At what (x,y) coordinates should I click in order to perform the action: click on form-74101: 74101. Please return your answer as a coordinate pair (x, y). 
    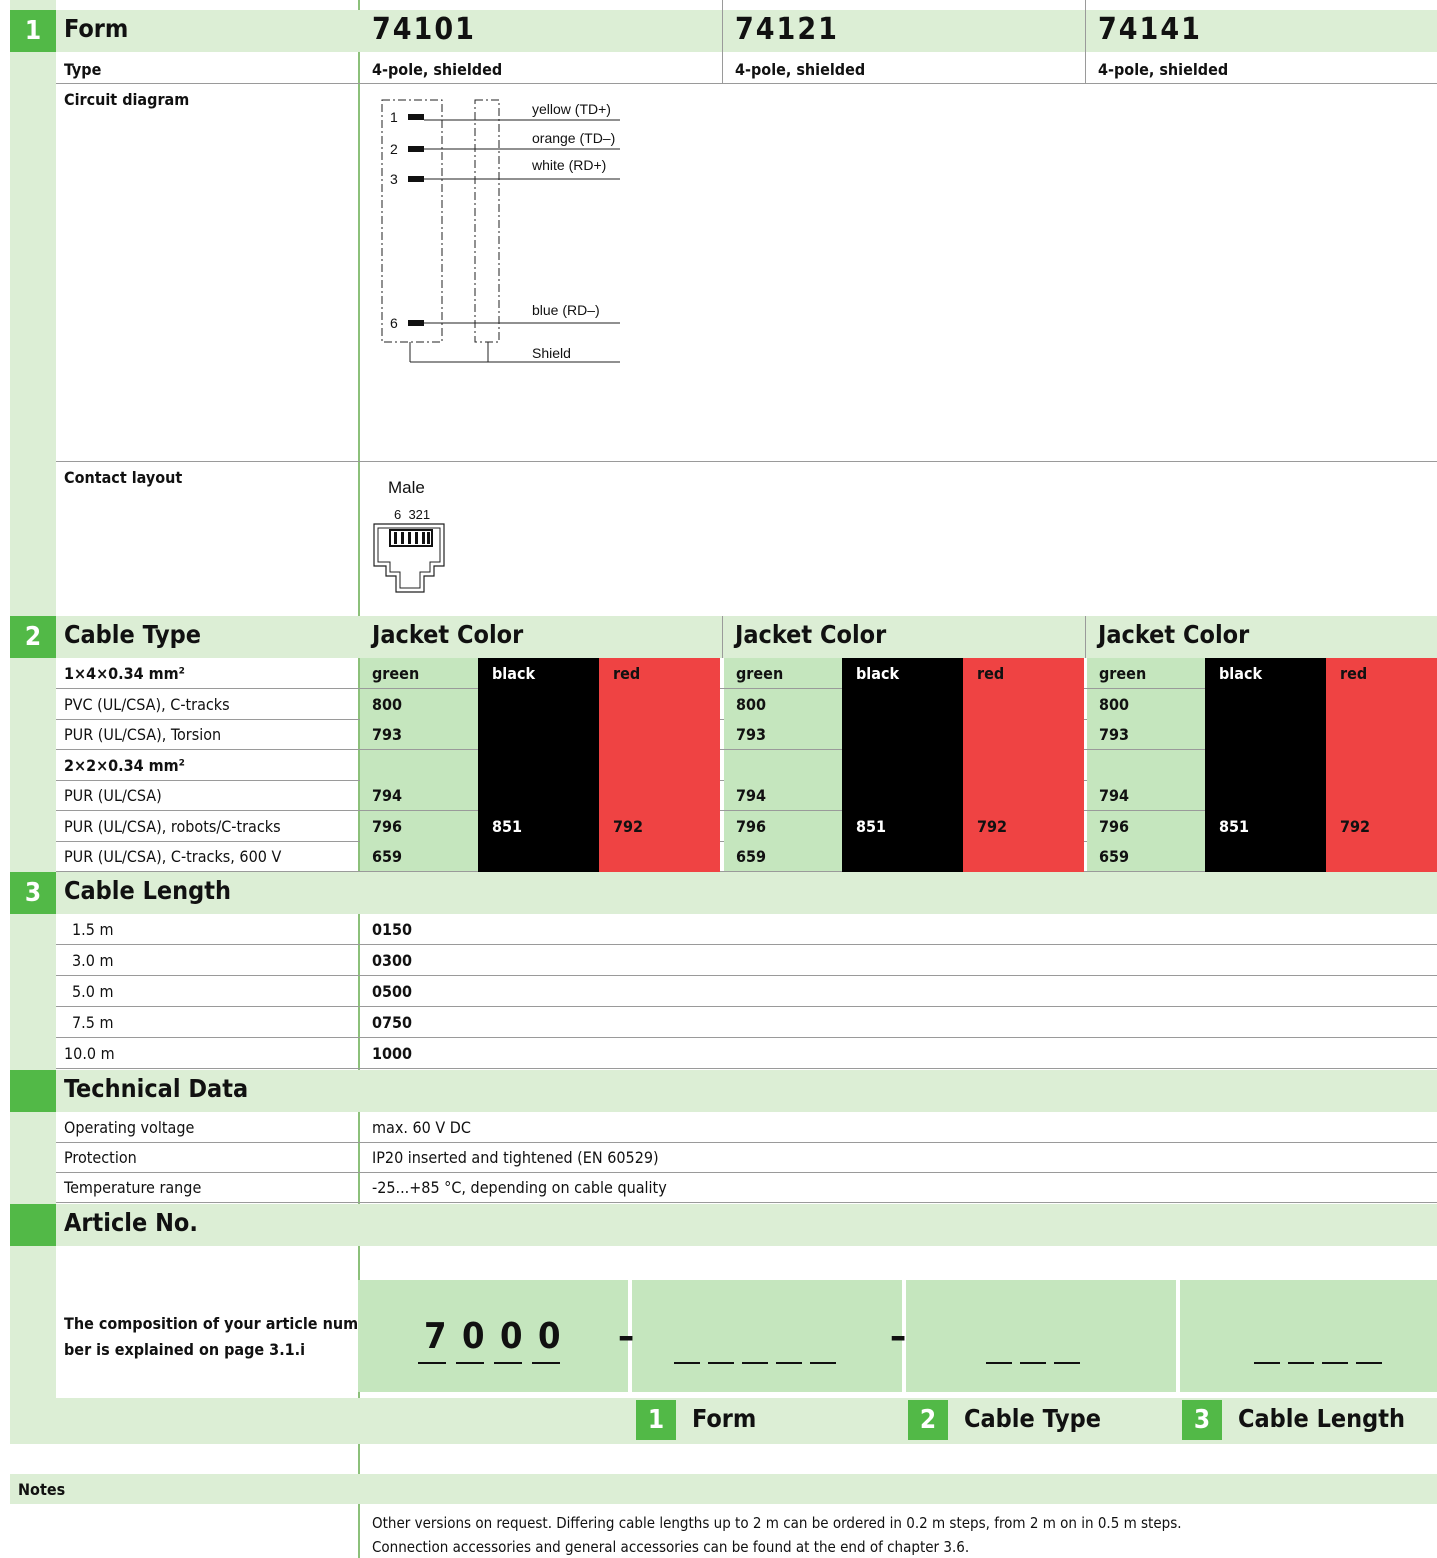
    Looking at the image, I should click on (424, 29).